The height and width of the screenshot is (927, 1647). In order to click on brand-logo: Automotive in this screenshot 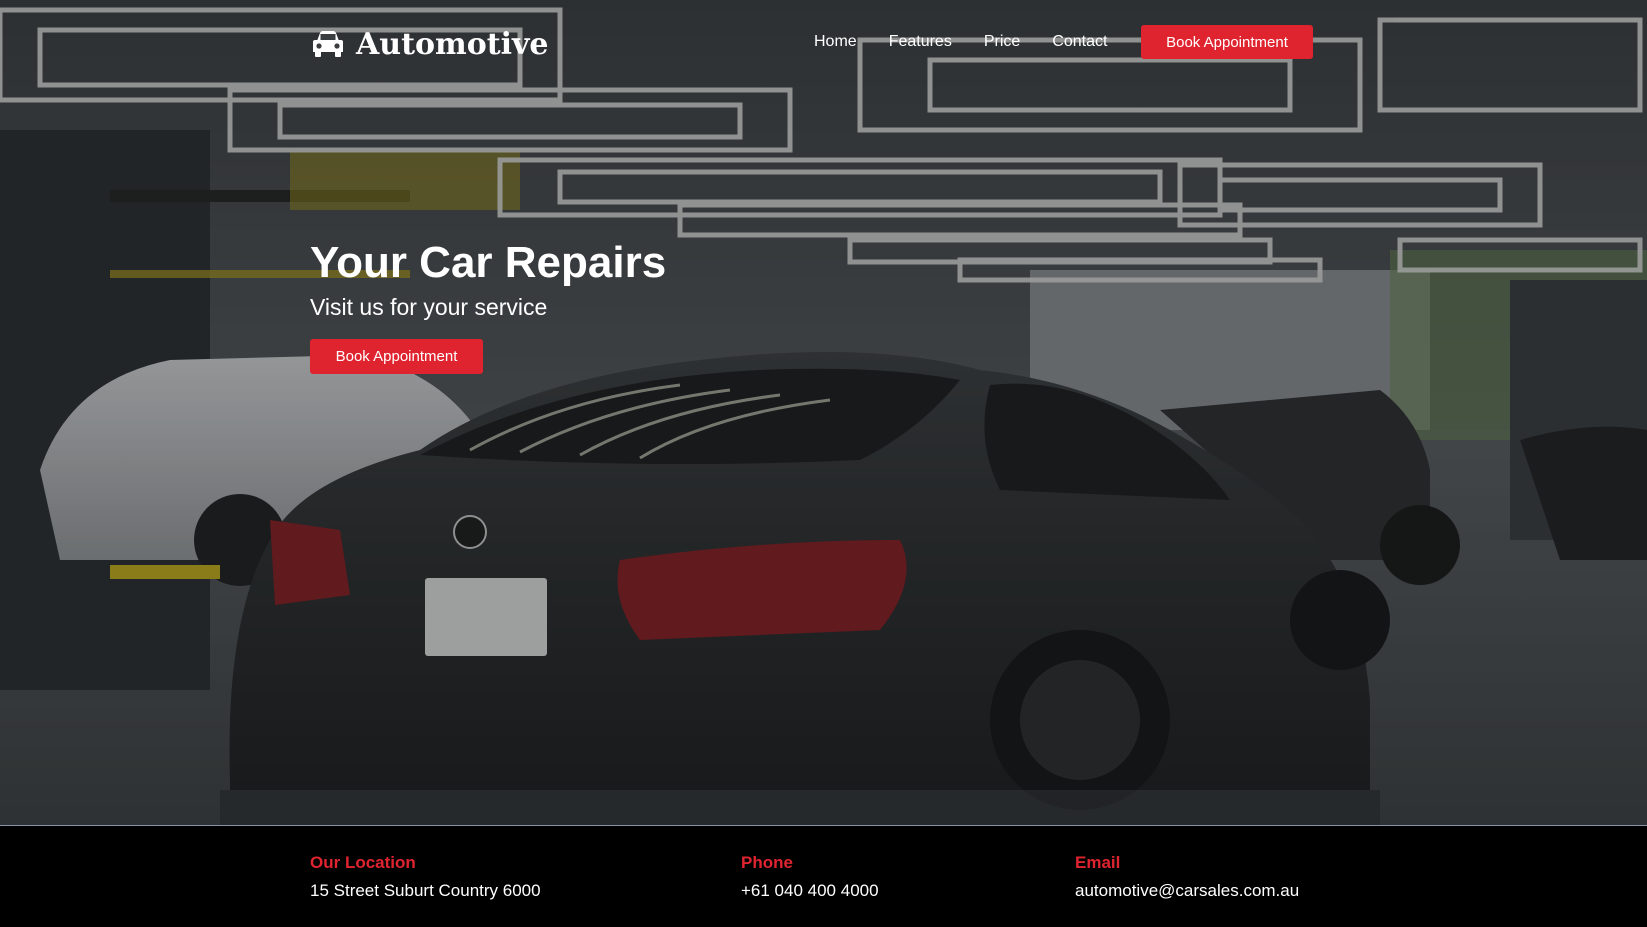, I will do `click(429, 44)`.